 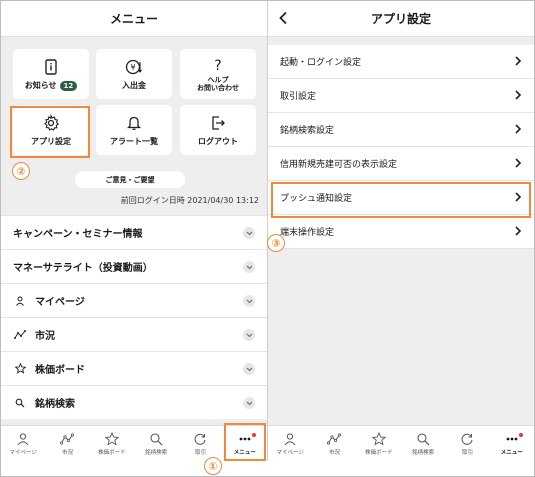 I want to click on menu-header: メニュー, so click(x=134, y=19).